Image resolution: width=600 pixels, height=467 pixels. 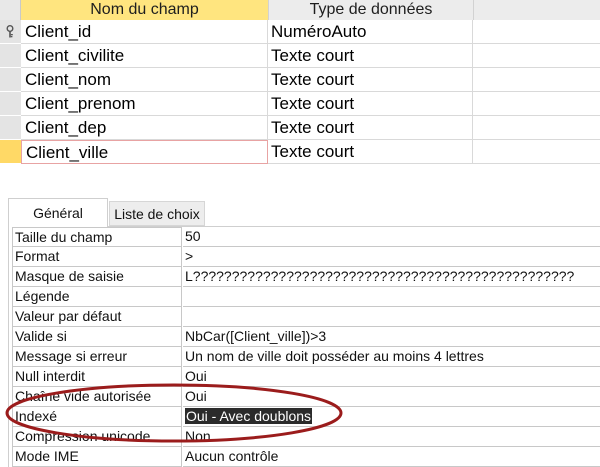 What do you see at coordinates (391, 257) in the screenshot?
I see `property-value: >` at bounding box center [391, 257].